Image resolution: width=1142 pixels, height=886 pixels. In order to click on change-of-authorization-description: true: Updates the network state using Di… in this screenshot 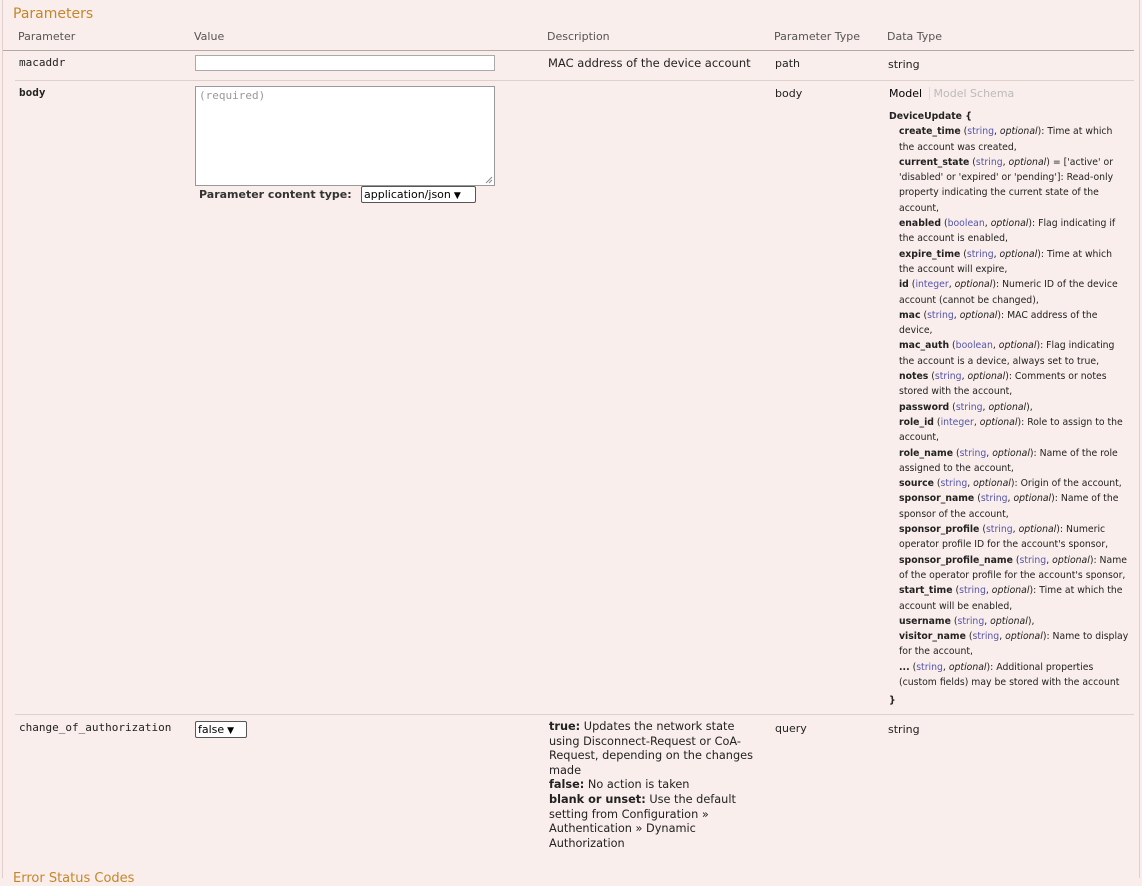, I will do `click(651, 785)`.